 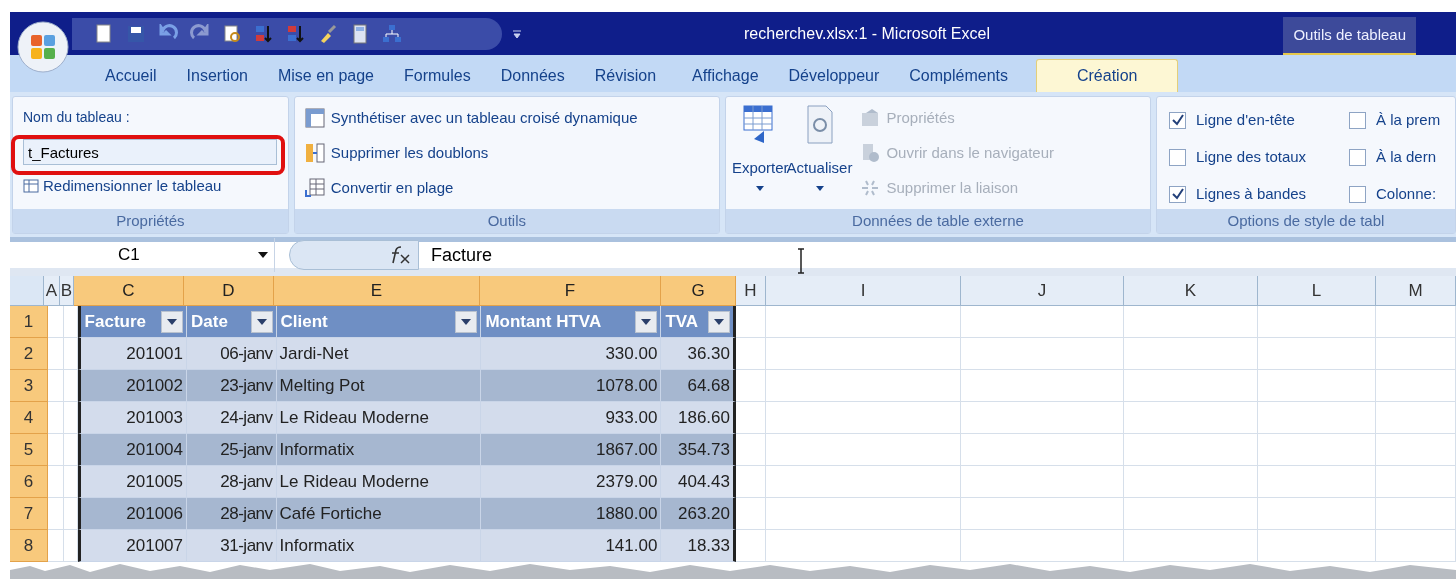 What do you see at coordinates (532, 75) in the screenshot?
I see `ribbon-tab: Données` at bounding box center [532, 75].